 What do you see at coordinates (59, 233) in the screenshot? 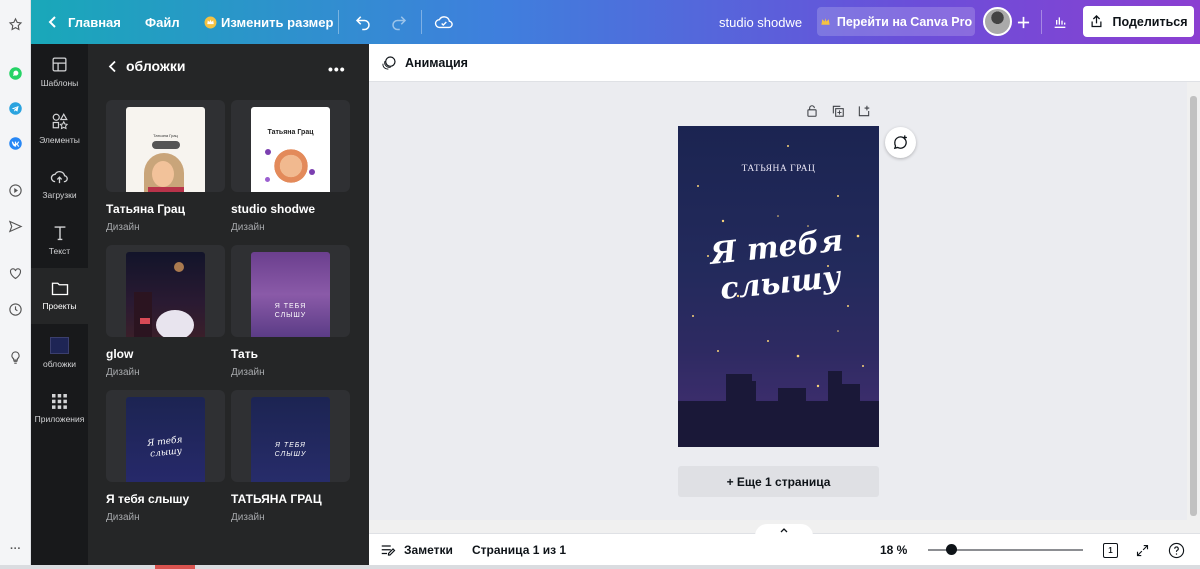
I see `text-icon` at bounding box center [59, 233].